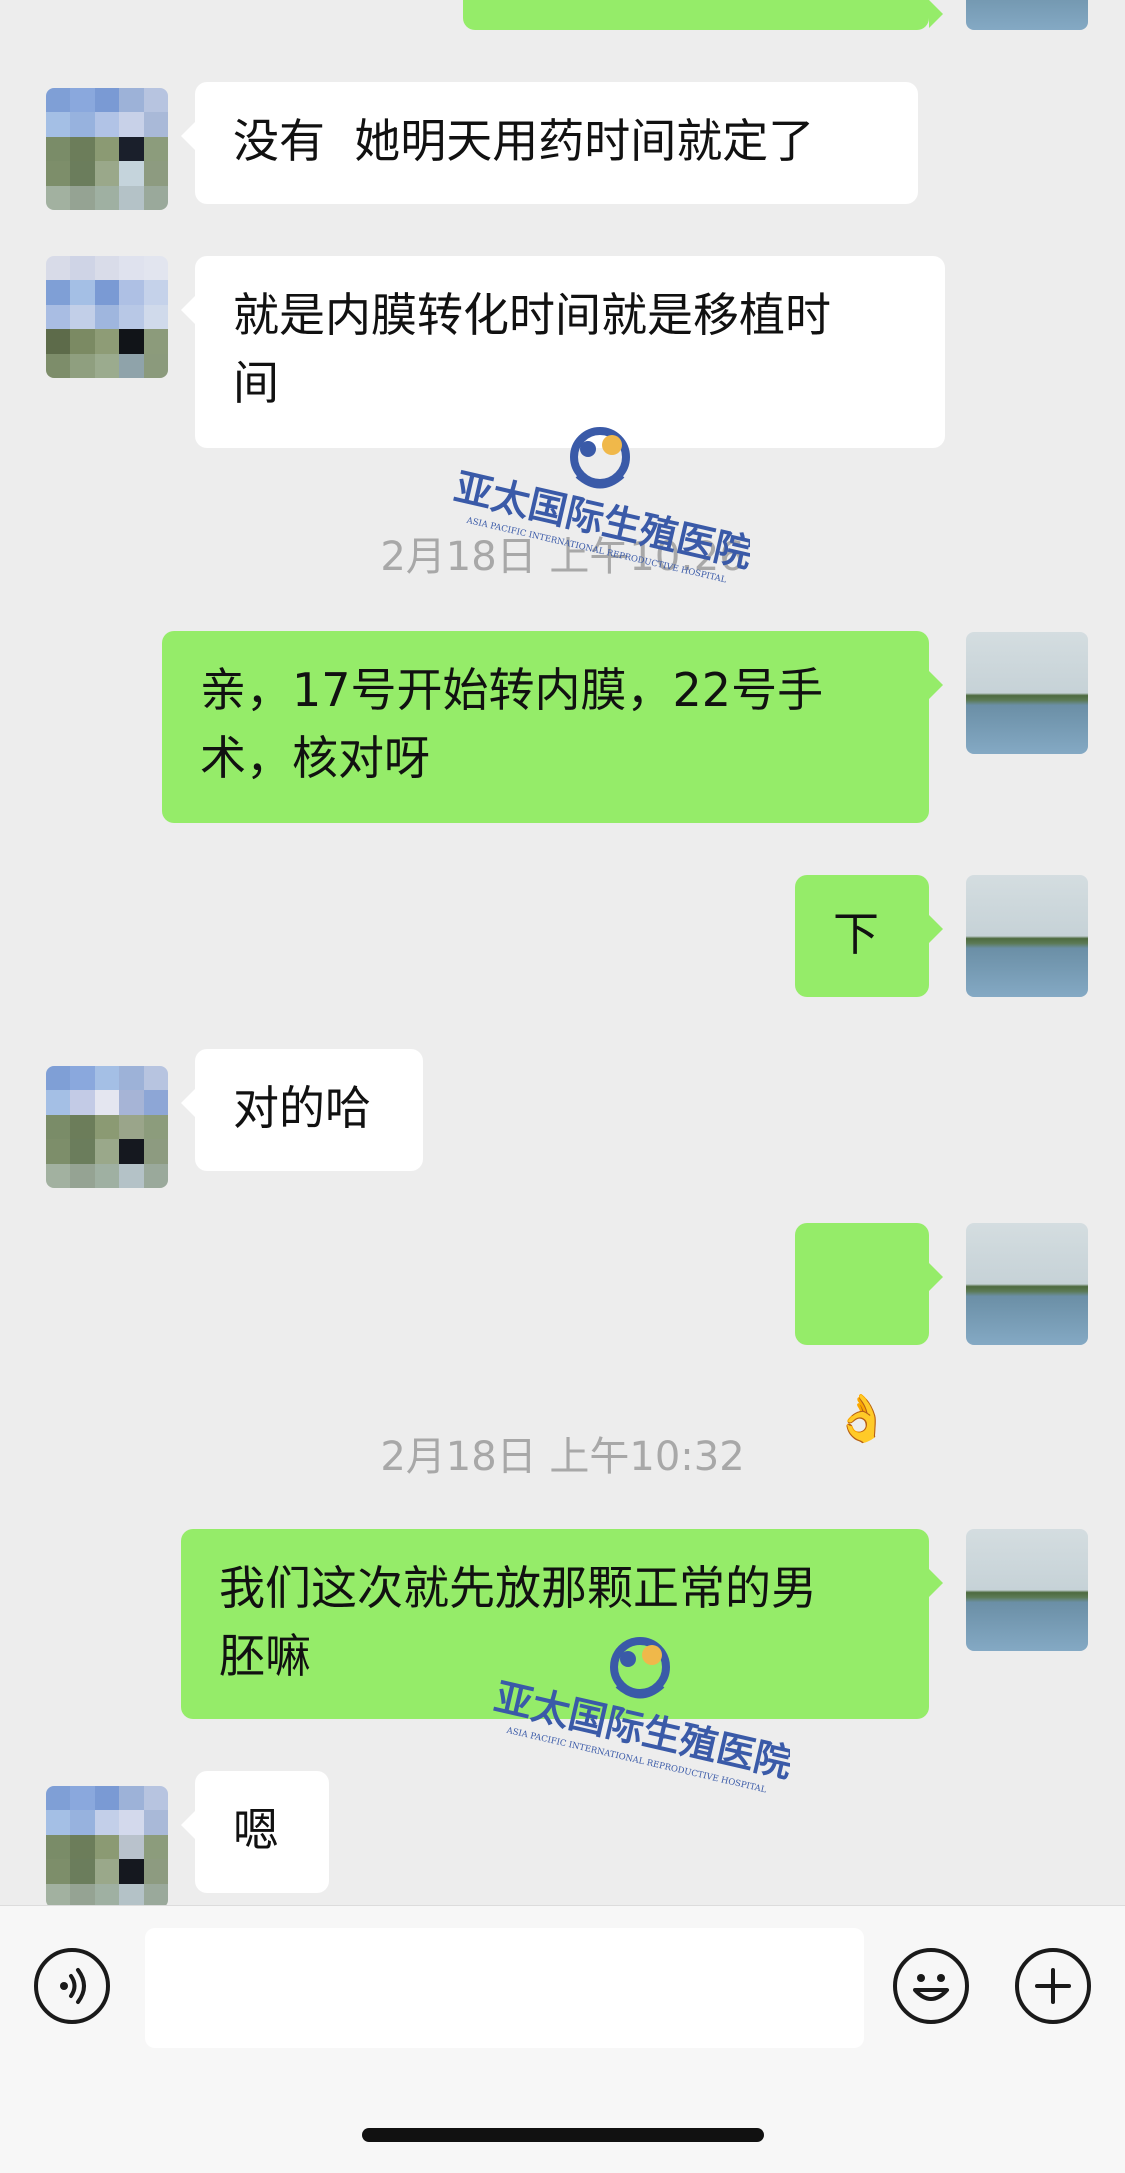 Image resolution: width=1125 pixels, height=2173 pixels. Describe the element at coordinates (869, 1334) in the screenshot. I see `message-bubble-outgoing: 👌` at that location.